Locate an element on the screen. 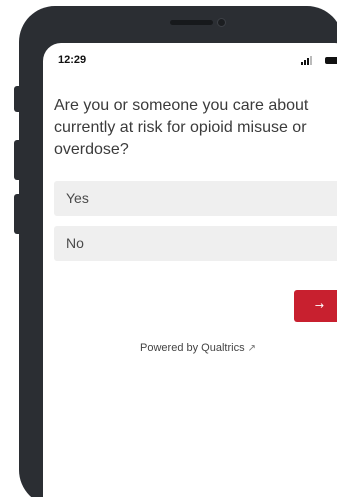 Image resolution: width=337 pixels, height=497 pixels. camera-icon is located at coordinates (221, 22).